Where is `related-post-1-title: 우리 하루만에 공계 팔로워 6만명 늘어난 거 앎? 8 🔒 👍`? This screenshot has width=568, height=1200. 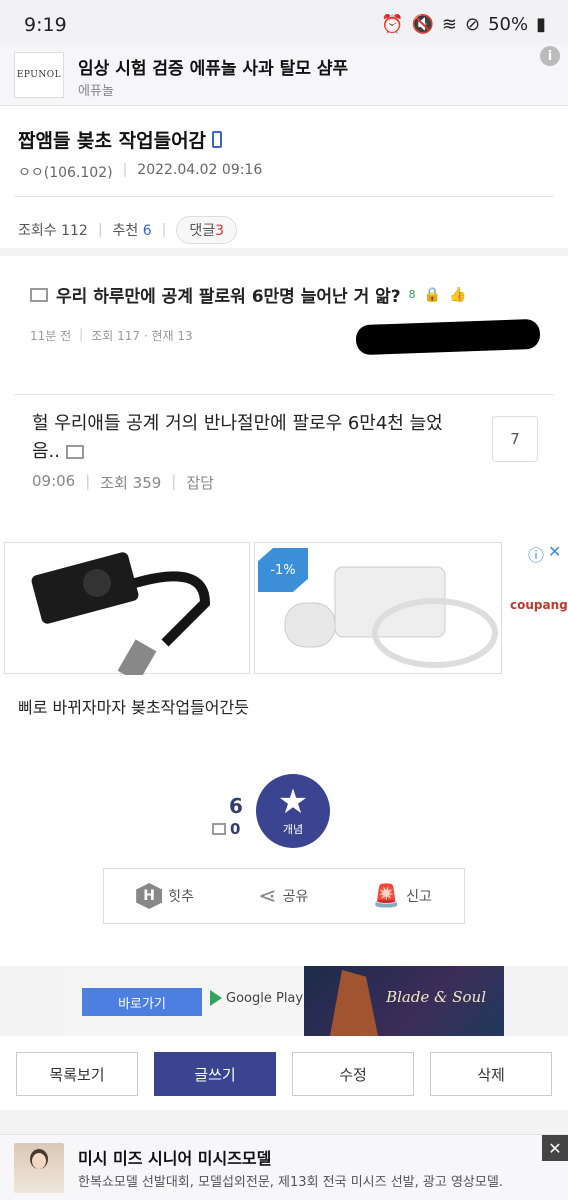 related-post-1-title: 우리 하루만에 공계 팔로워 6만명 늘어난 거 앎? 8 🔒 👍 is located at coordinates (248, 294).